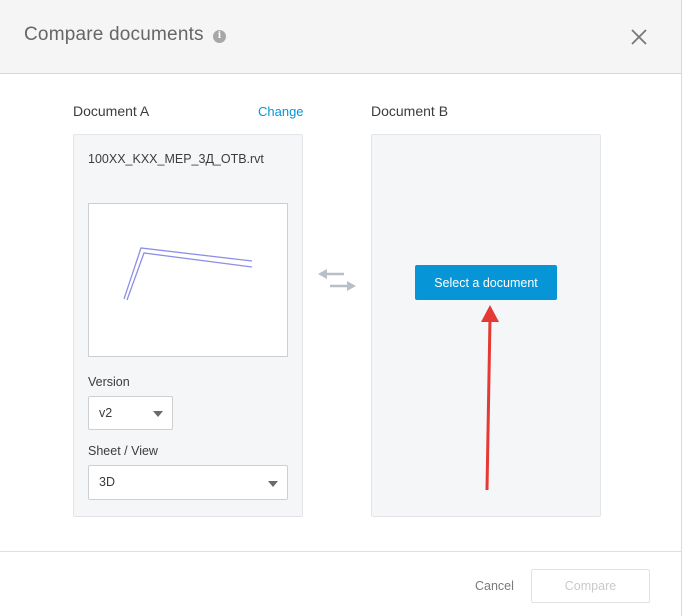 This screenshot has width=682, height=616. What do you see at coordinates (109, 382) in the screenshot?
I see `version-label: Version` at bounding box center [109, 382].